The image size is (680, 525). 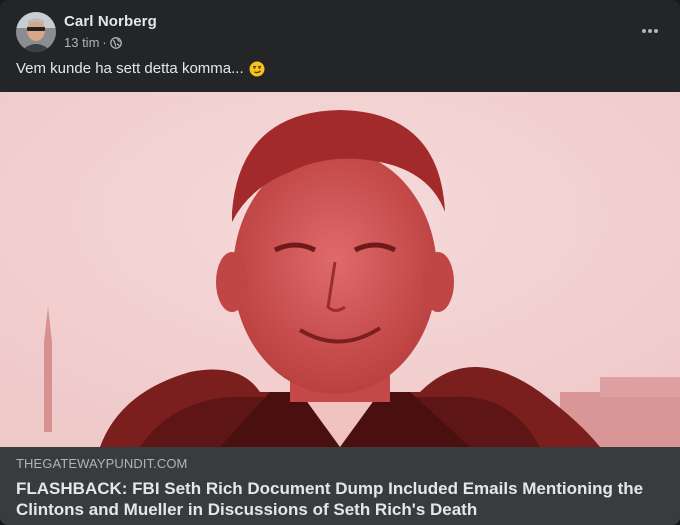 What do you see at coordinates (257, 69) in the screenshot?
I see `smirk-emoji-icon` at bounding box center [257, 69].